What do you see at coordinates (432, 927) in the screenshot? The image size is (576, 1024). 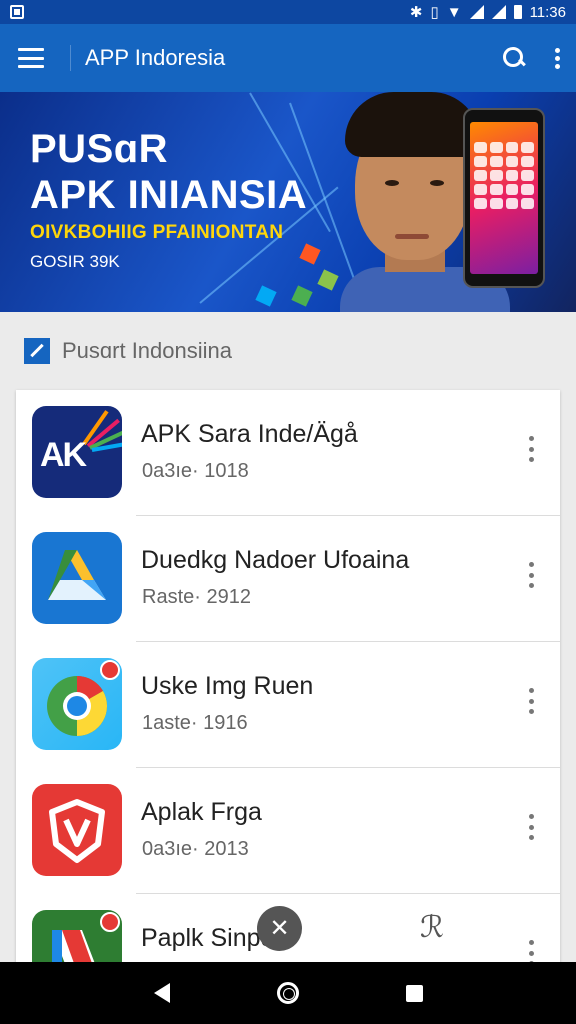 I see `loop-icon: ℛ` at bounding box center [432, 927].